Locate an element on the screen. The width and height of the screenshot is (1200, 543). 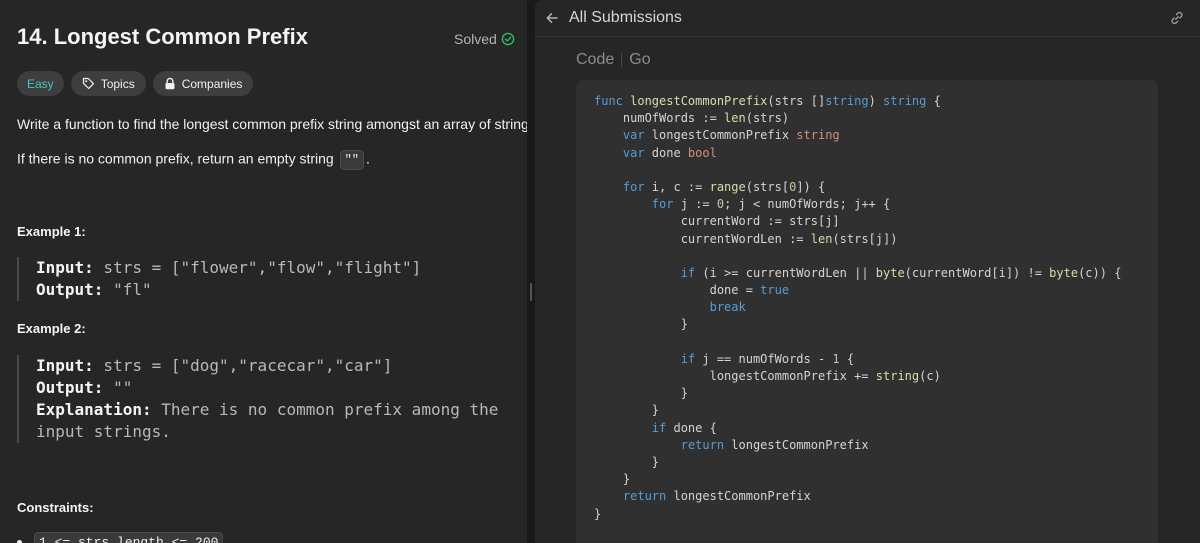
code-line: longestCommonPrefix += string(c) is located at coordinates (857, 376).